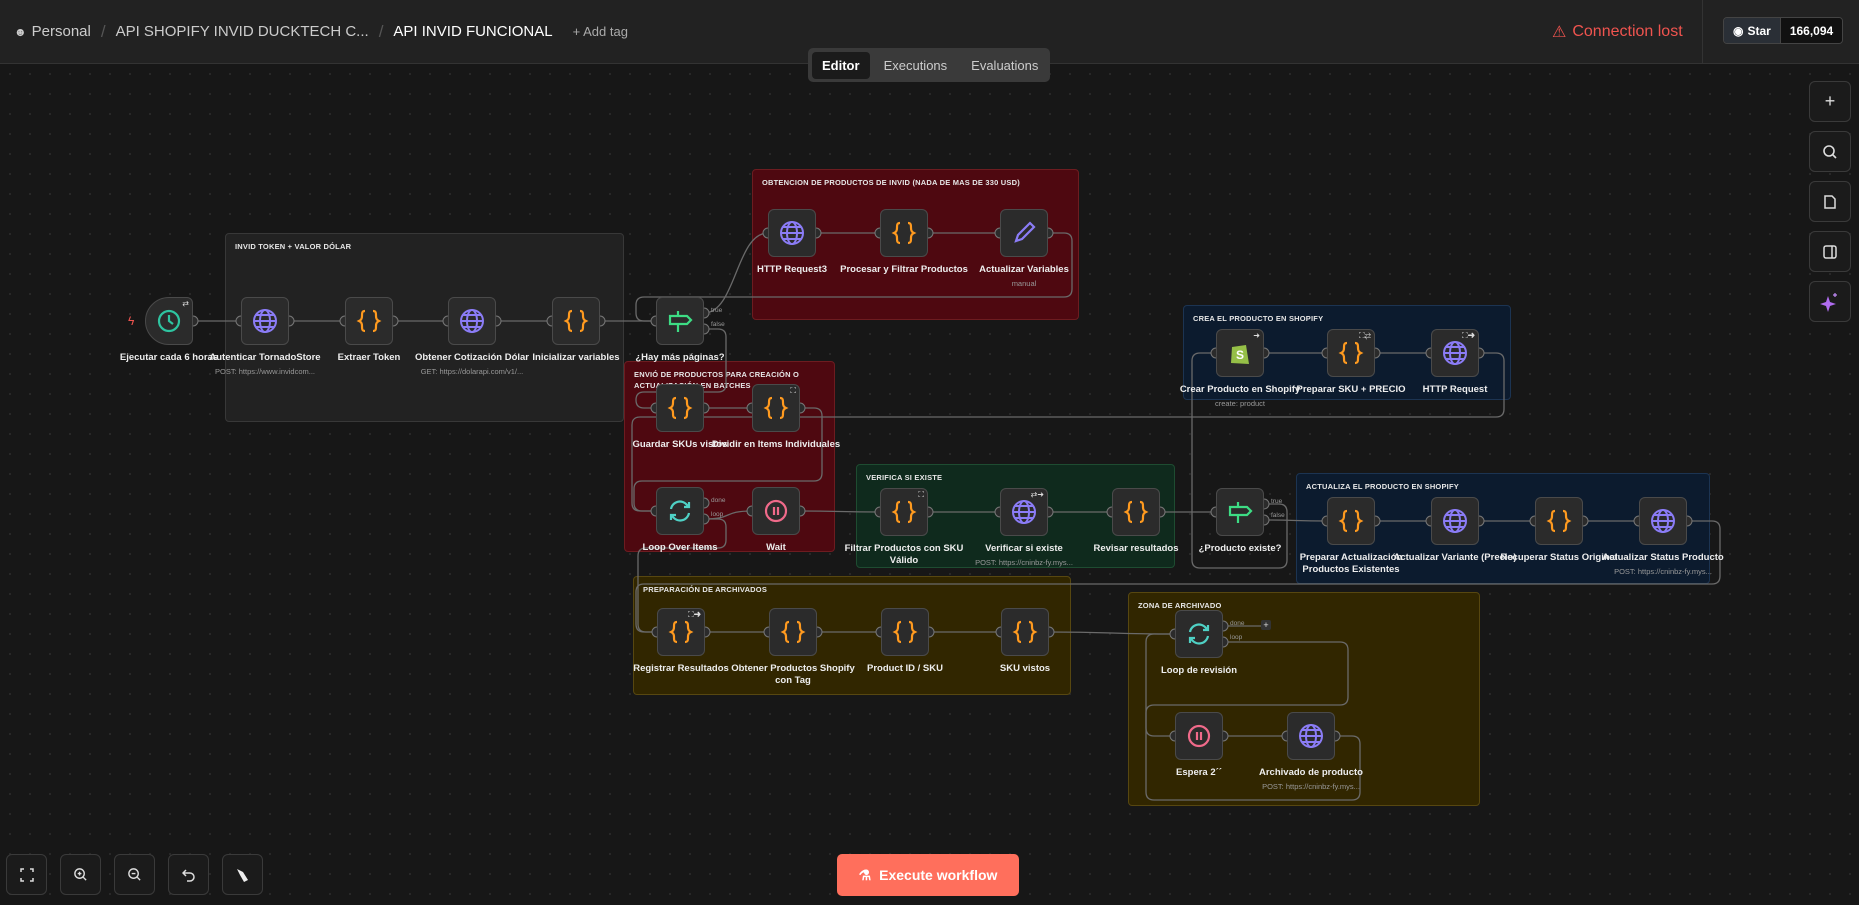 The width and height of the screenshot is (1859, 905). Describe the element at coordinates (1311, 736) in the screenshot. I see `node-archivado` at that location.